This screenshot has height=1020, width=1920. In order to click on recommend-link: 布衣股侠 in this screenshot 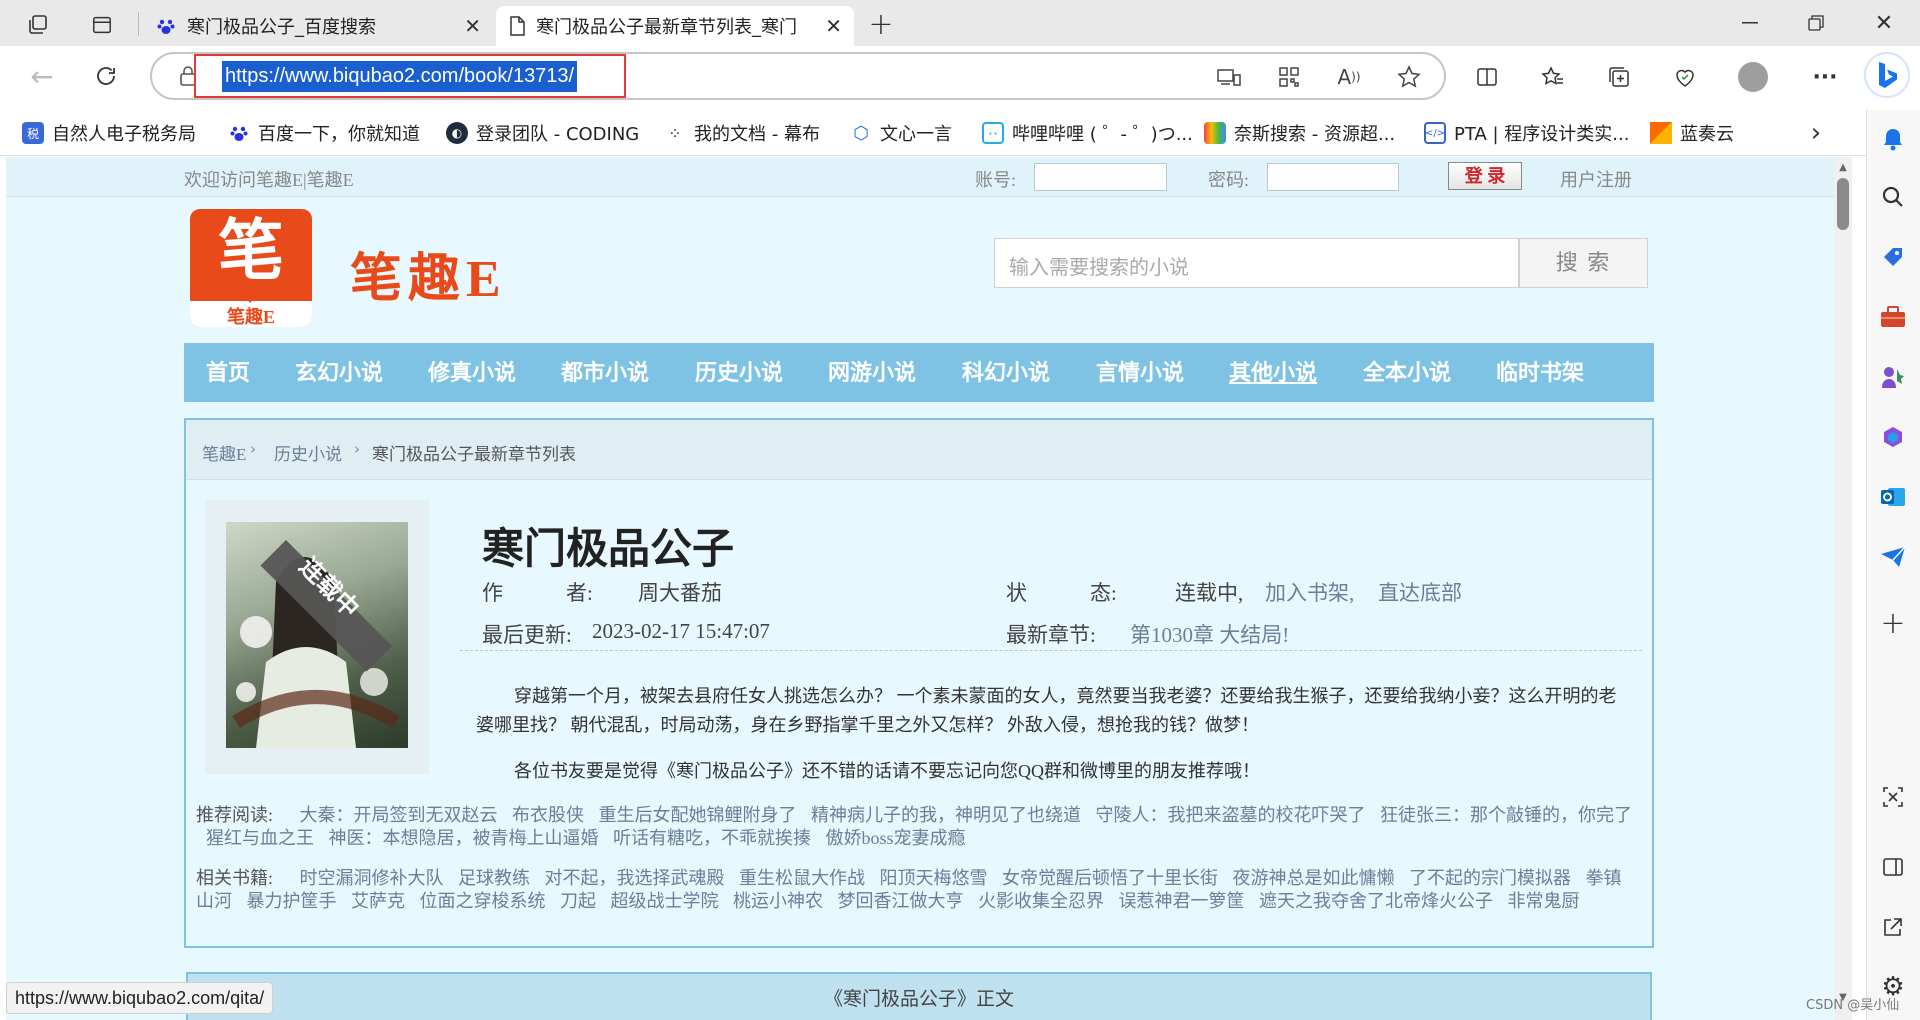, I will do `click(548, 815)`.